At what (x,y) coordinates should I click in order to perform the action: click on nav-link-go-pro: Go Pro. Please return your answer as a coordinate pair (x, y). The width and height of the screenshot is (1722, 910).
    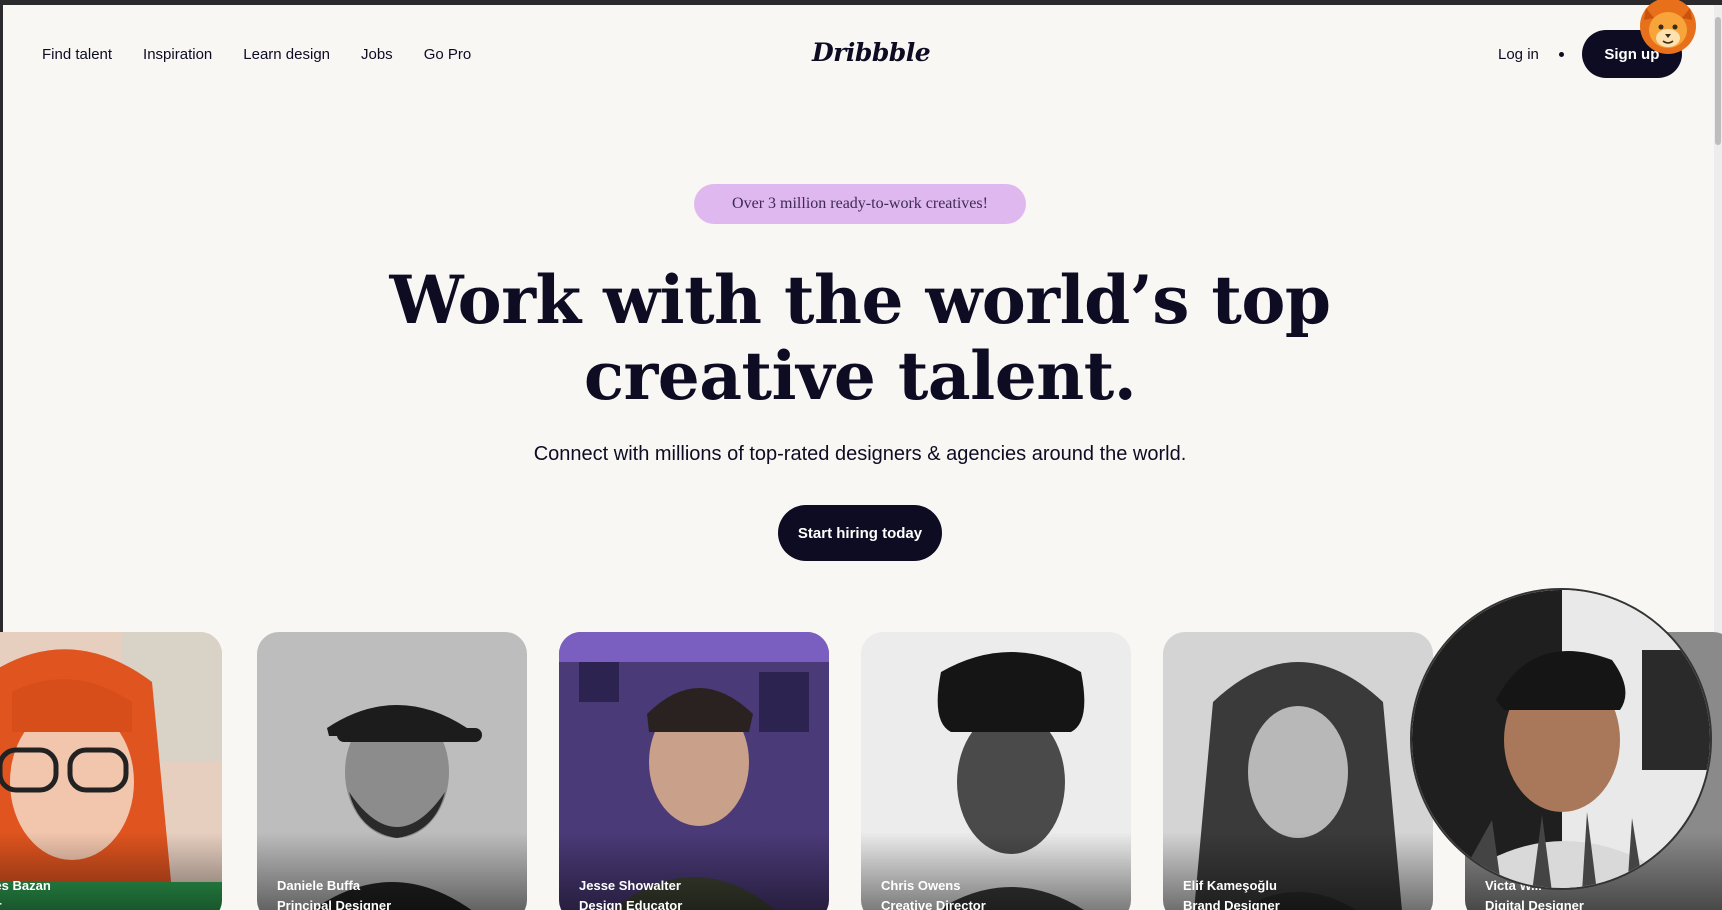
    Looking at the image, I should click on (448, 54).